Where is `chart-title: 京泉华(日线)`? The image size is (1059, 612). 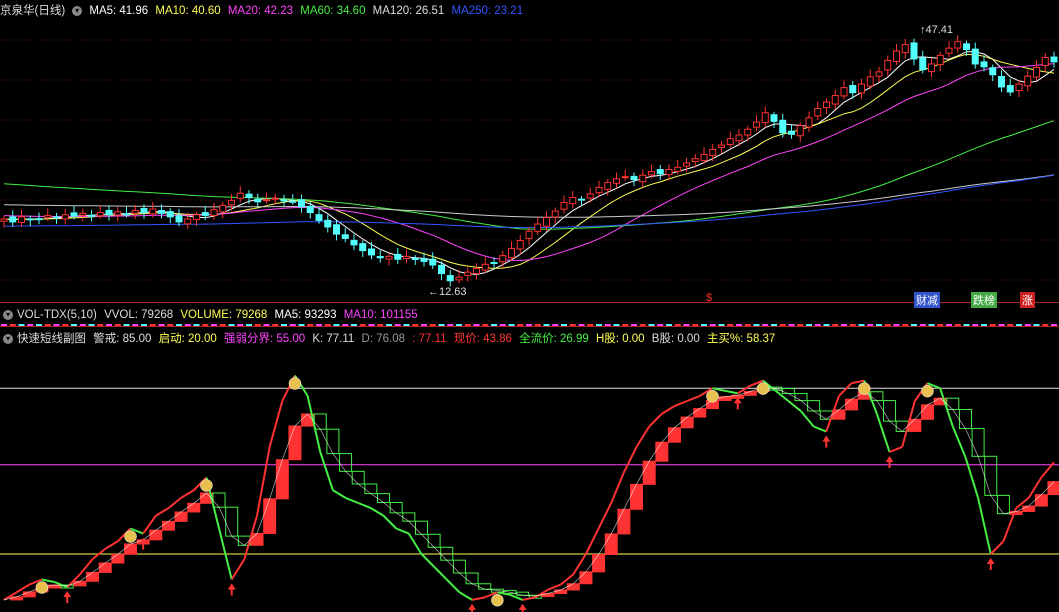 chart-title: 京泉华(日线) is located at coordinates (32, 11).